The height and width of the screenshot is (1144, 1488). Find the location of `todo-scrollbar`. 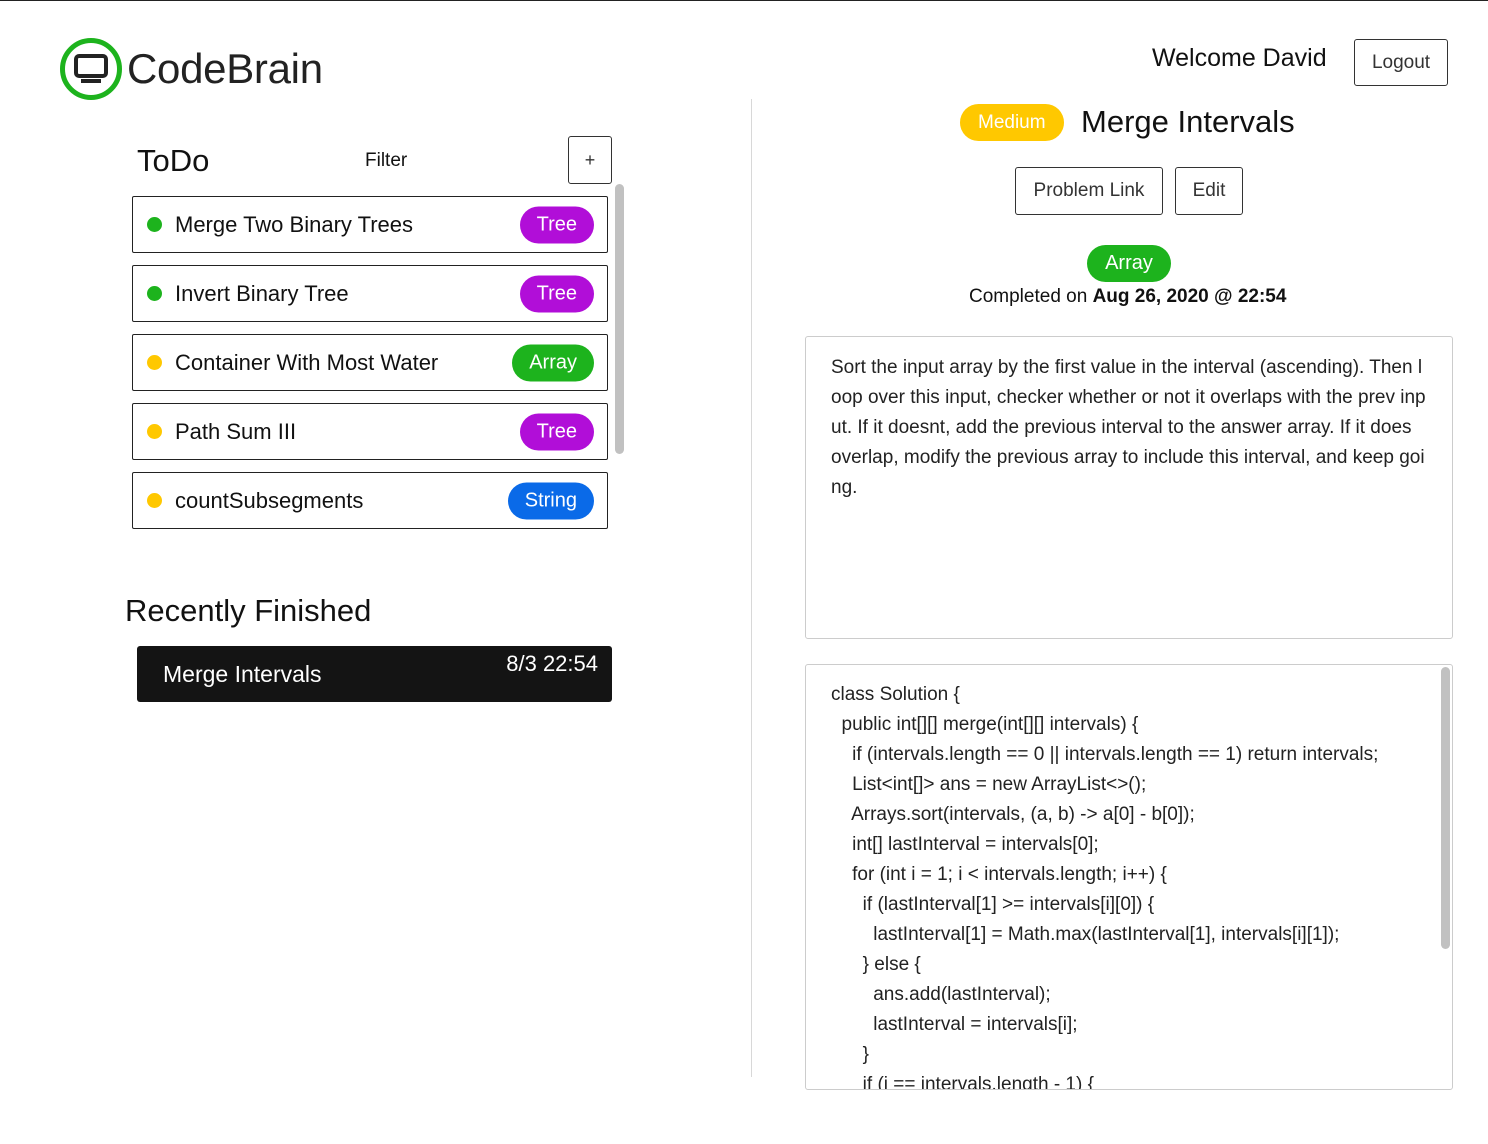

todo-scrollbar is located at coordinates (619, 319).